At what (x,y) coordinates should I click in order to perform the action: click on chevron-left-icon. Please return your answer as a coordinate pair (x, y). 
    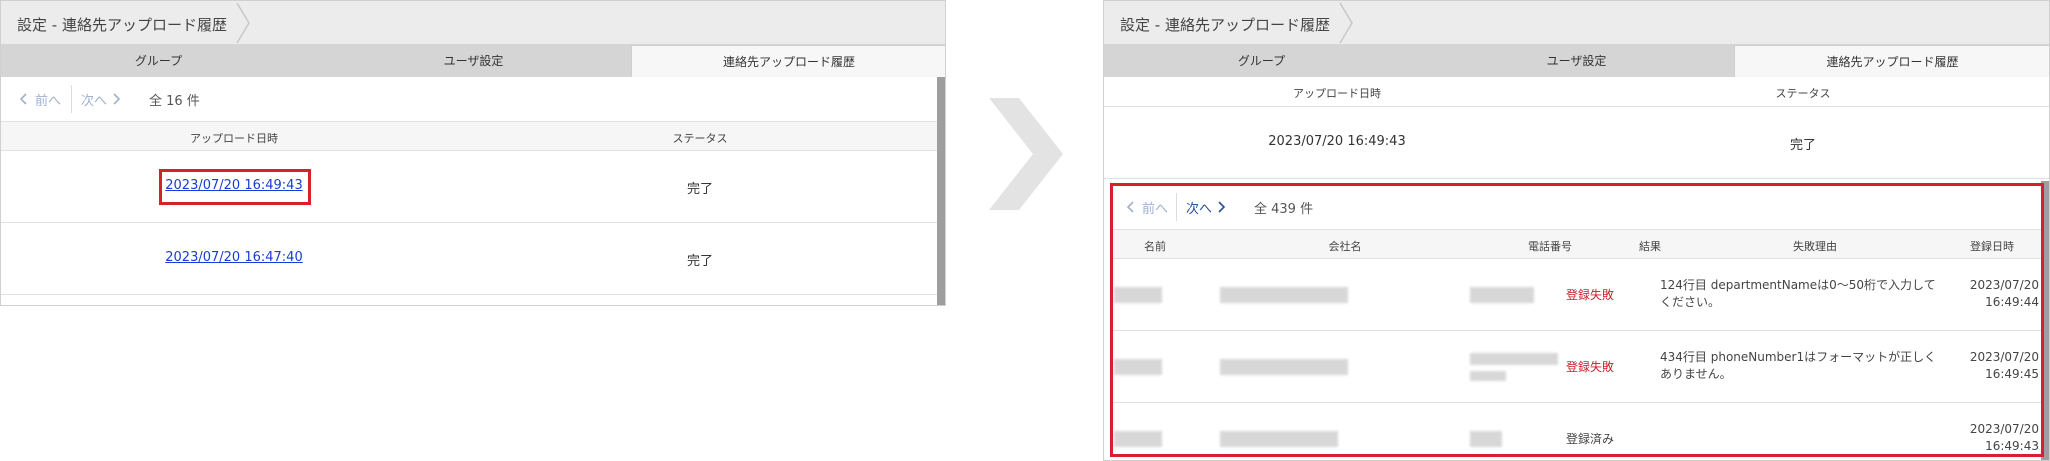
    Looking at the image, I should click on (23, 99).